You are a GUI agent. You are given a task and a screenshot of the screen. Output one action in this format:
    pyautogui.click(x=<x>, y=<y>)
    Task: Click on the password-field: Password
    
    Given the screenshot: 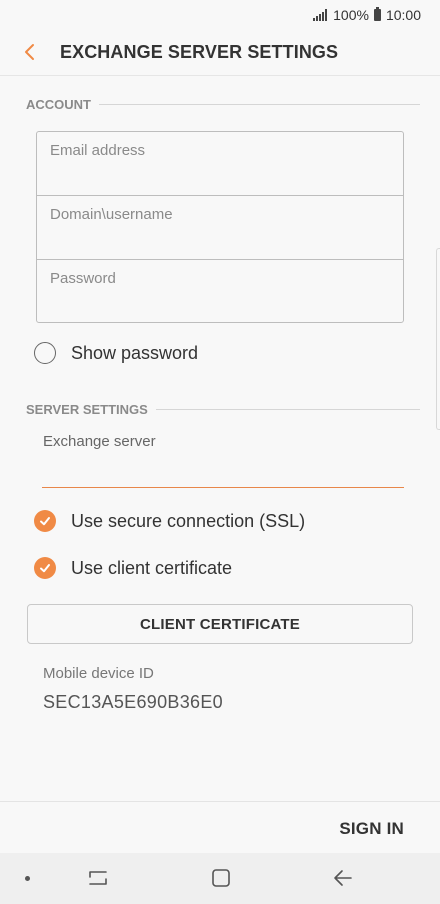 What is the action you would take?
    pyautogui.click(x=220, y=292)
    